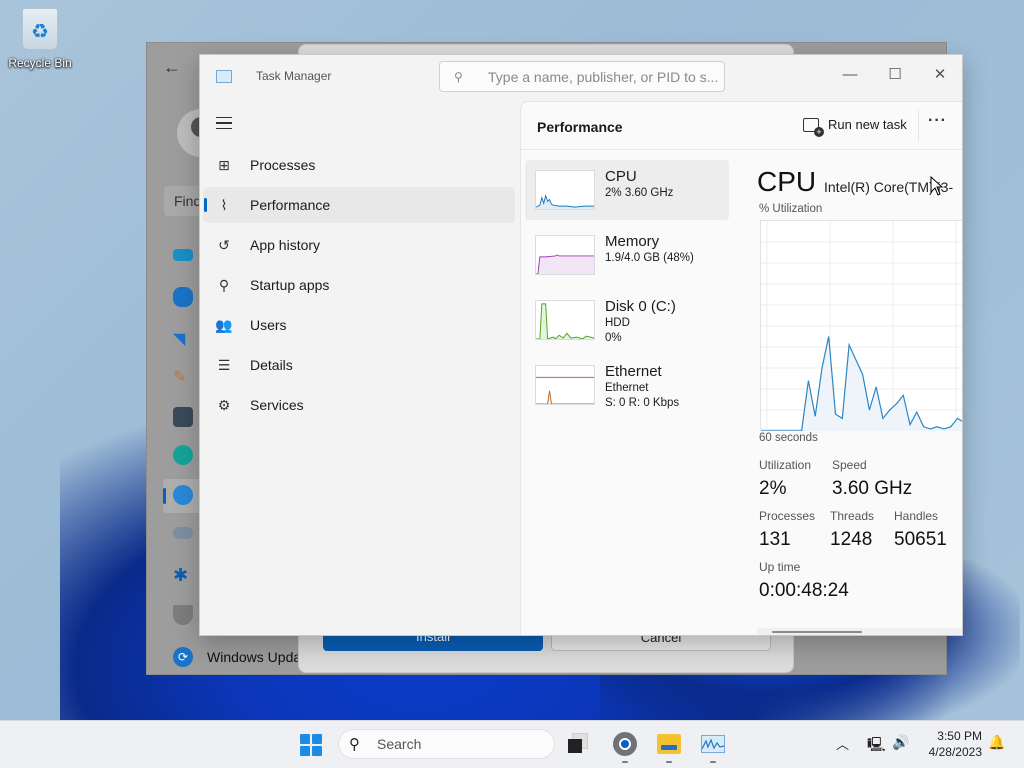 Image resolution: width=1024 pixels, height=768 pixels. What do you see at coordinates (775, 539) in the screenshot?
I see `processes-value: 131` at bounding box center [775, 539].